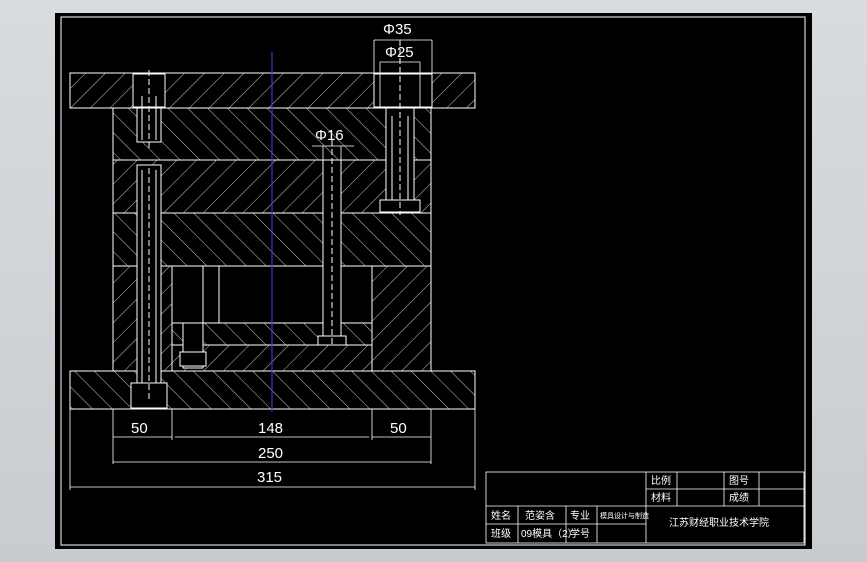  I want to click on dim-phi16: Φ16, so click(329, 135).